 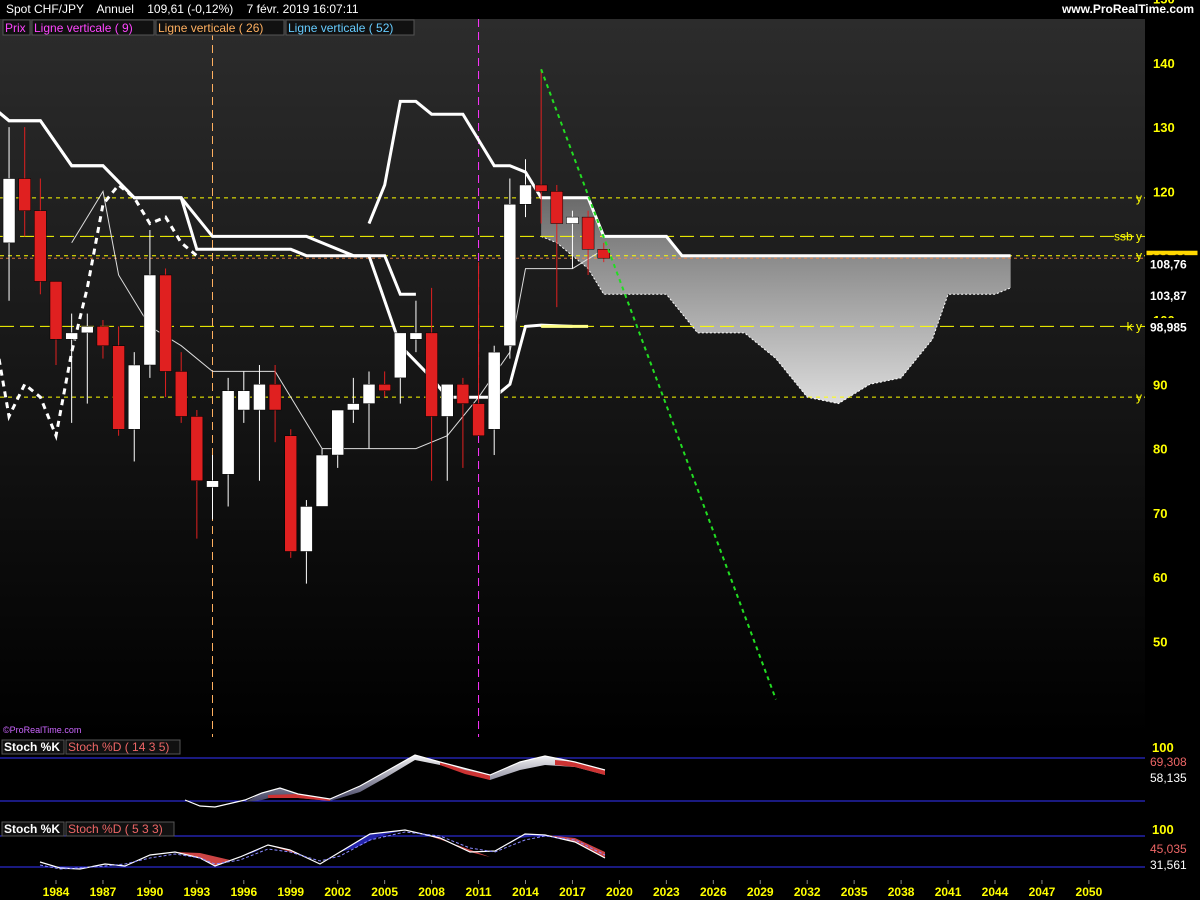 I want to click on x-tick-1984: 1984, so click(x=56, y=892).